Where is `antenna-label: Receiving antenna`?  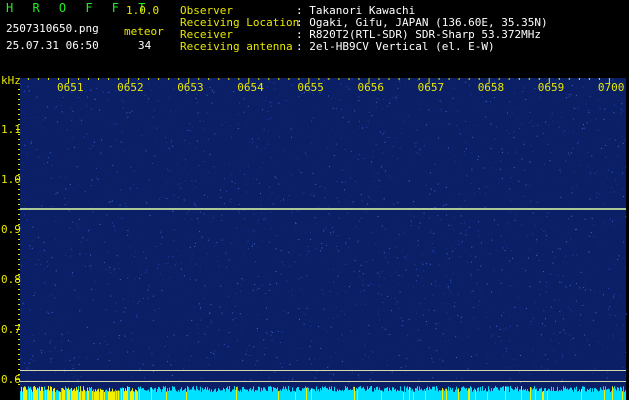 antenna-label: Receiving antenna is located at coordinates (236, 46).